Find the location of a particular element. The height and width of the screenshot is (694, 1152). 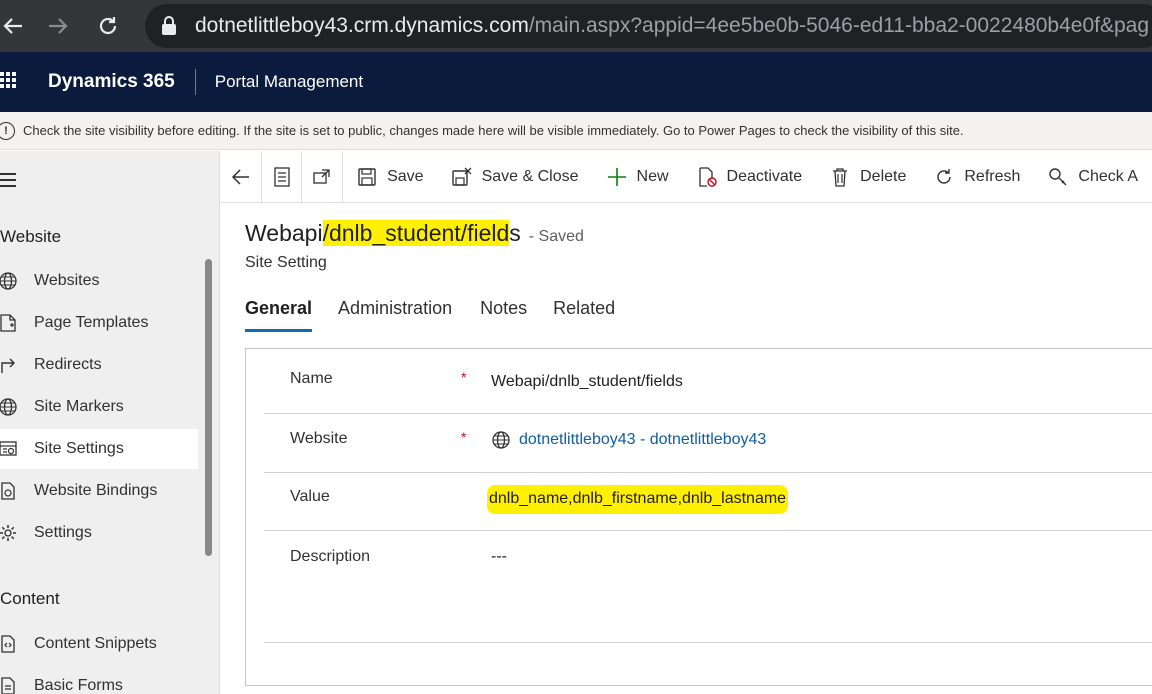

save-icon is located at coordinates (367, 177).